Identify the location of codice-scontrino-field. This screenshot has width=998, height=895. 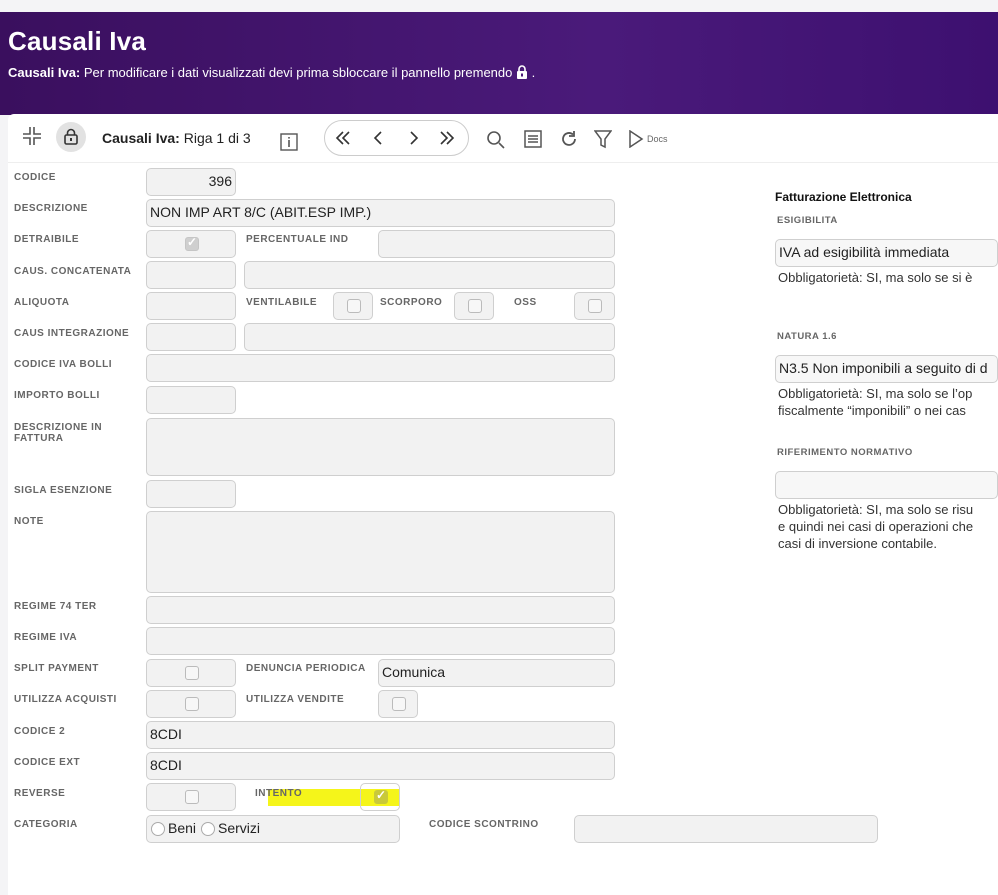
(726, 829).